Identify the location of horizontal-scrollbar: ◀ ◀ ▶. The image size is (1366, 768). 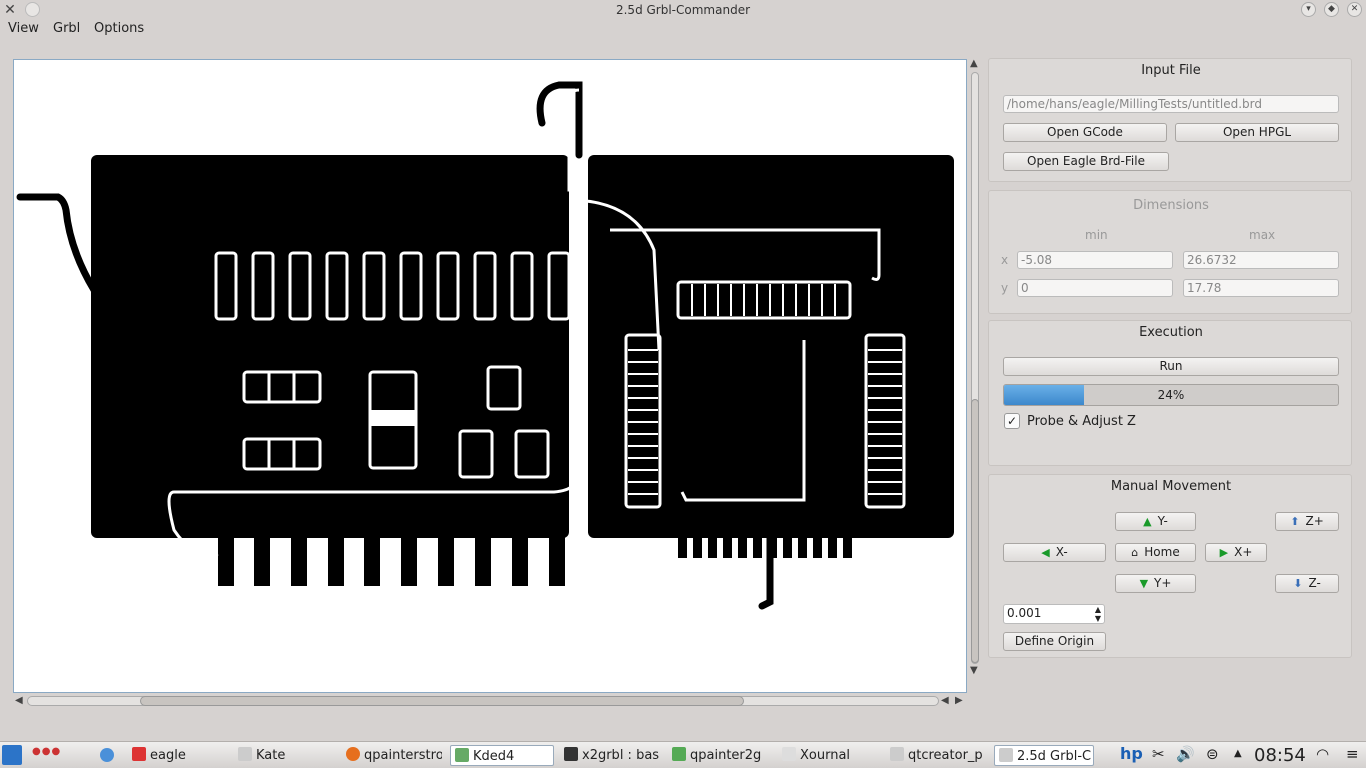
(490, 702).